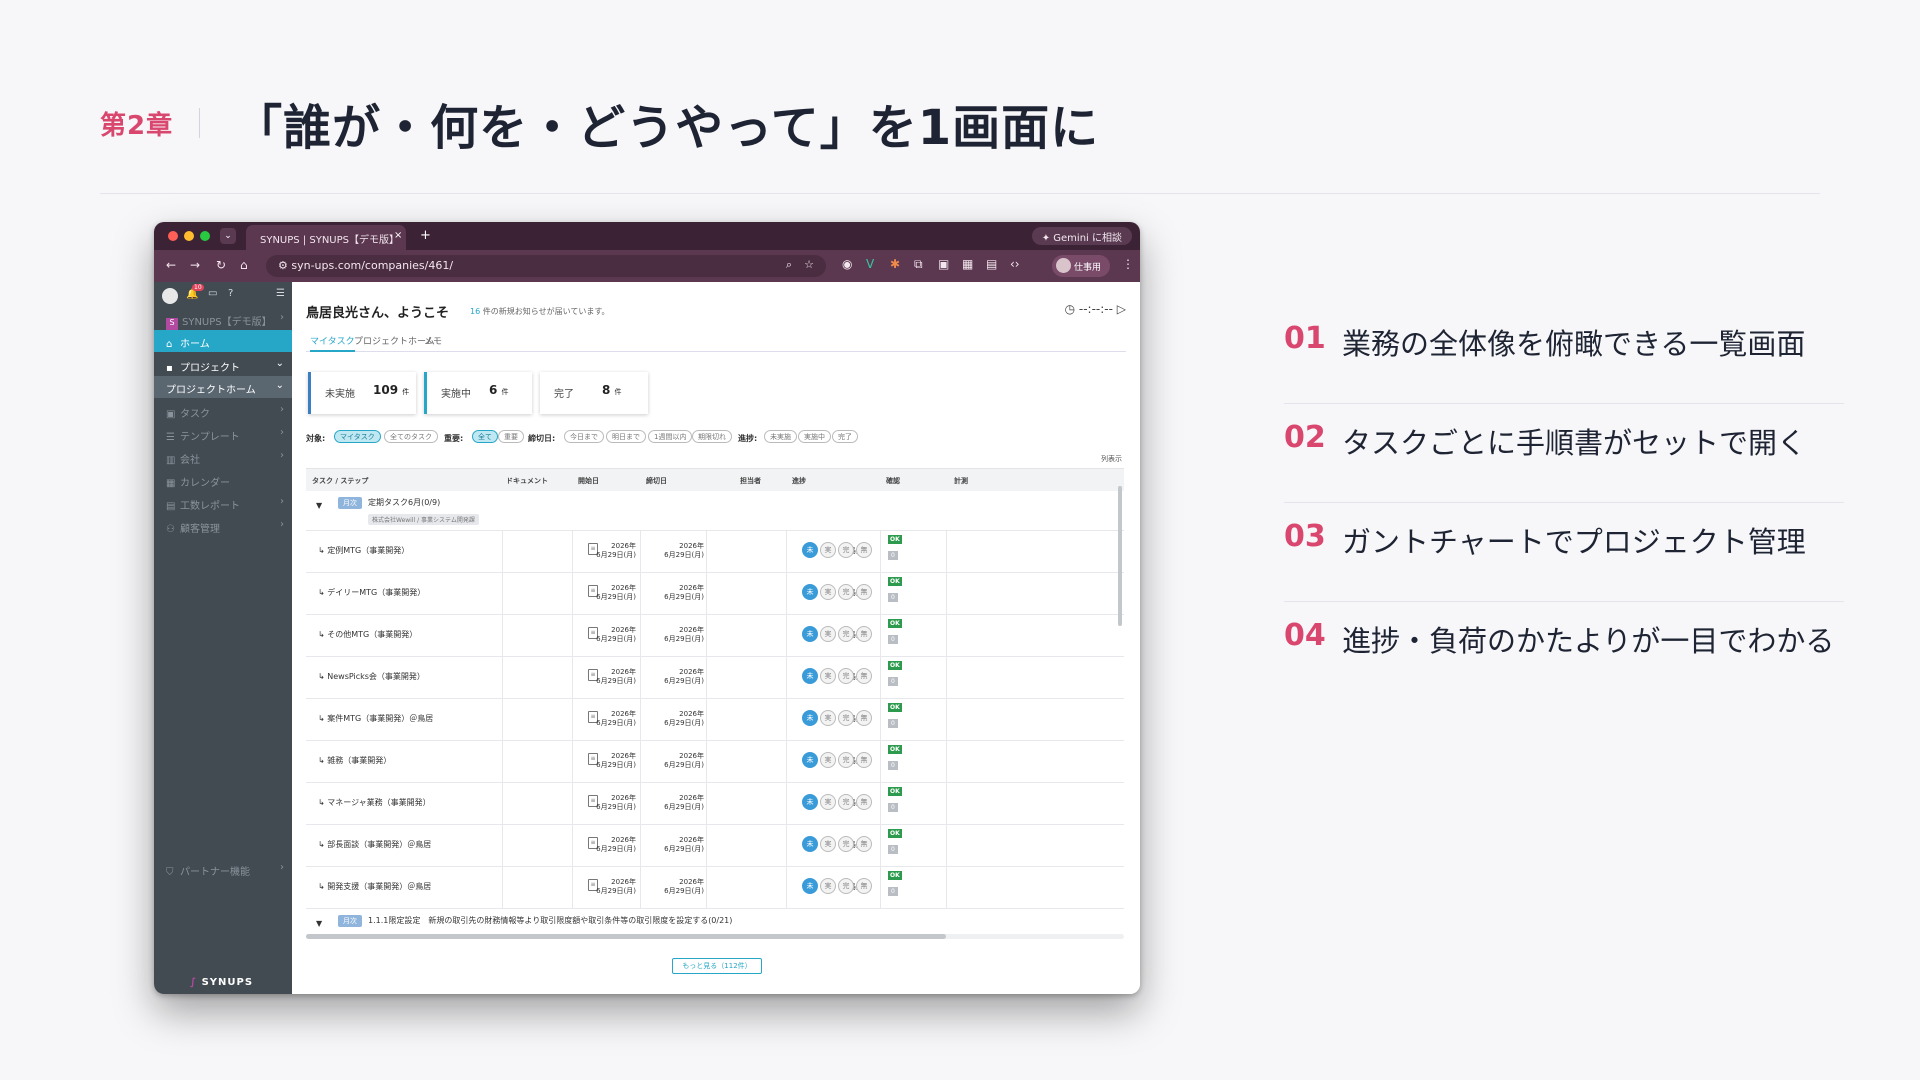 The image size is (1920, 1080). What do you see at coordinates (223, 480) in the screenshot?
I see `sidebar-item-calendar: ▦ カレンダー` at bounding box center [223, 480].